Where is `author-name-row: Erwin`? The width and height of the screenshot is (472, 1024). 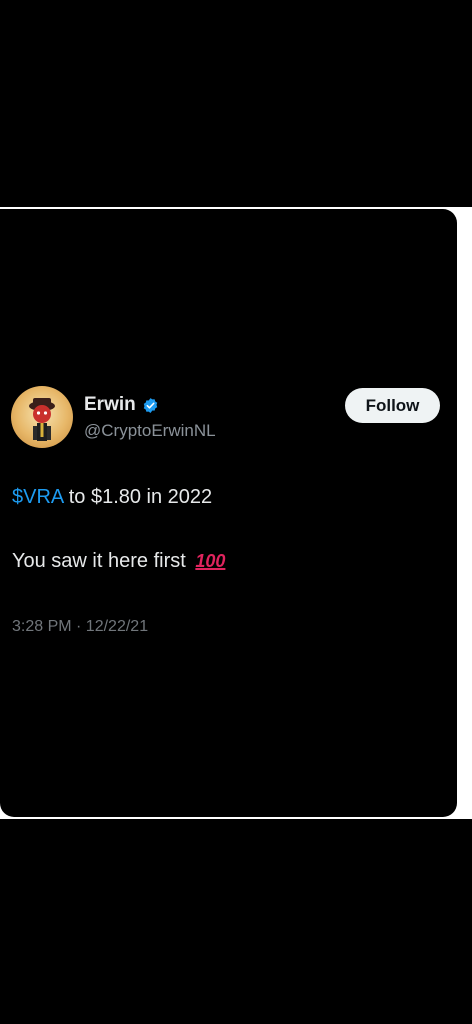 author-name-row: Erwin is located at coordinates (121, 405).